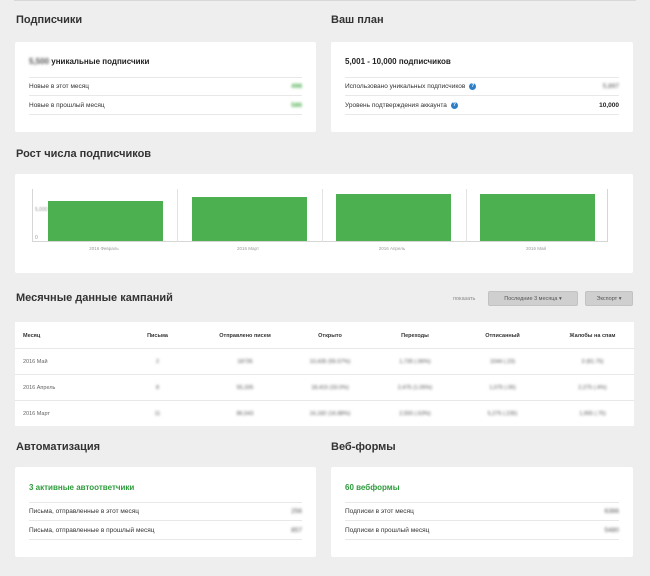 The image size is (650, 576). What do you see at coordinates (296, 511) in the screenshot?
I see `sent-this-month-value: 256` at bounding box center [296, 511].